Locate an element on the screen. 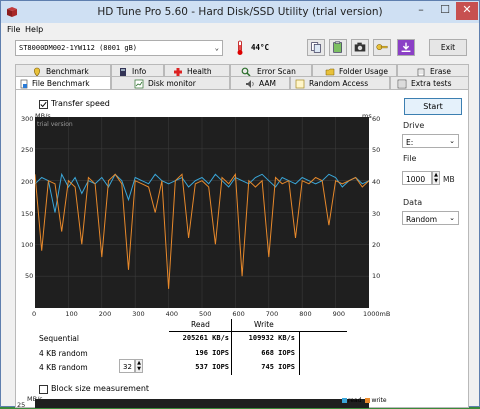 The width and height of the screenshot is (480, 409). sequential-write: 109932 KB/s is located at coordinates (271, 338).